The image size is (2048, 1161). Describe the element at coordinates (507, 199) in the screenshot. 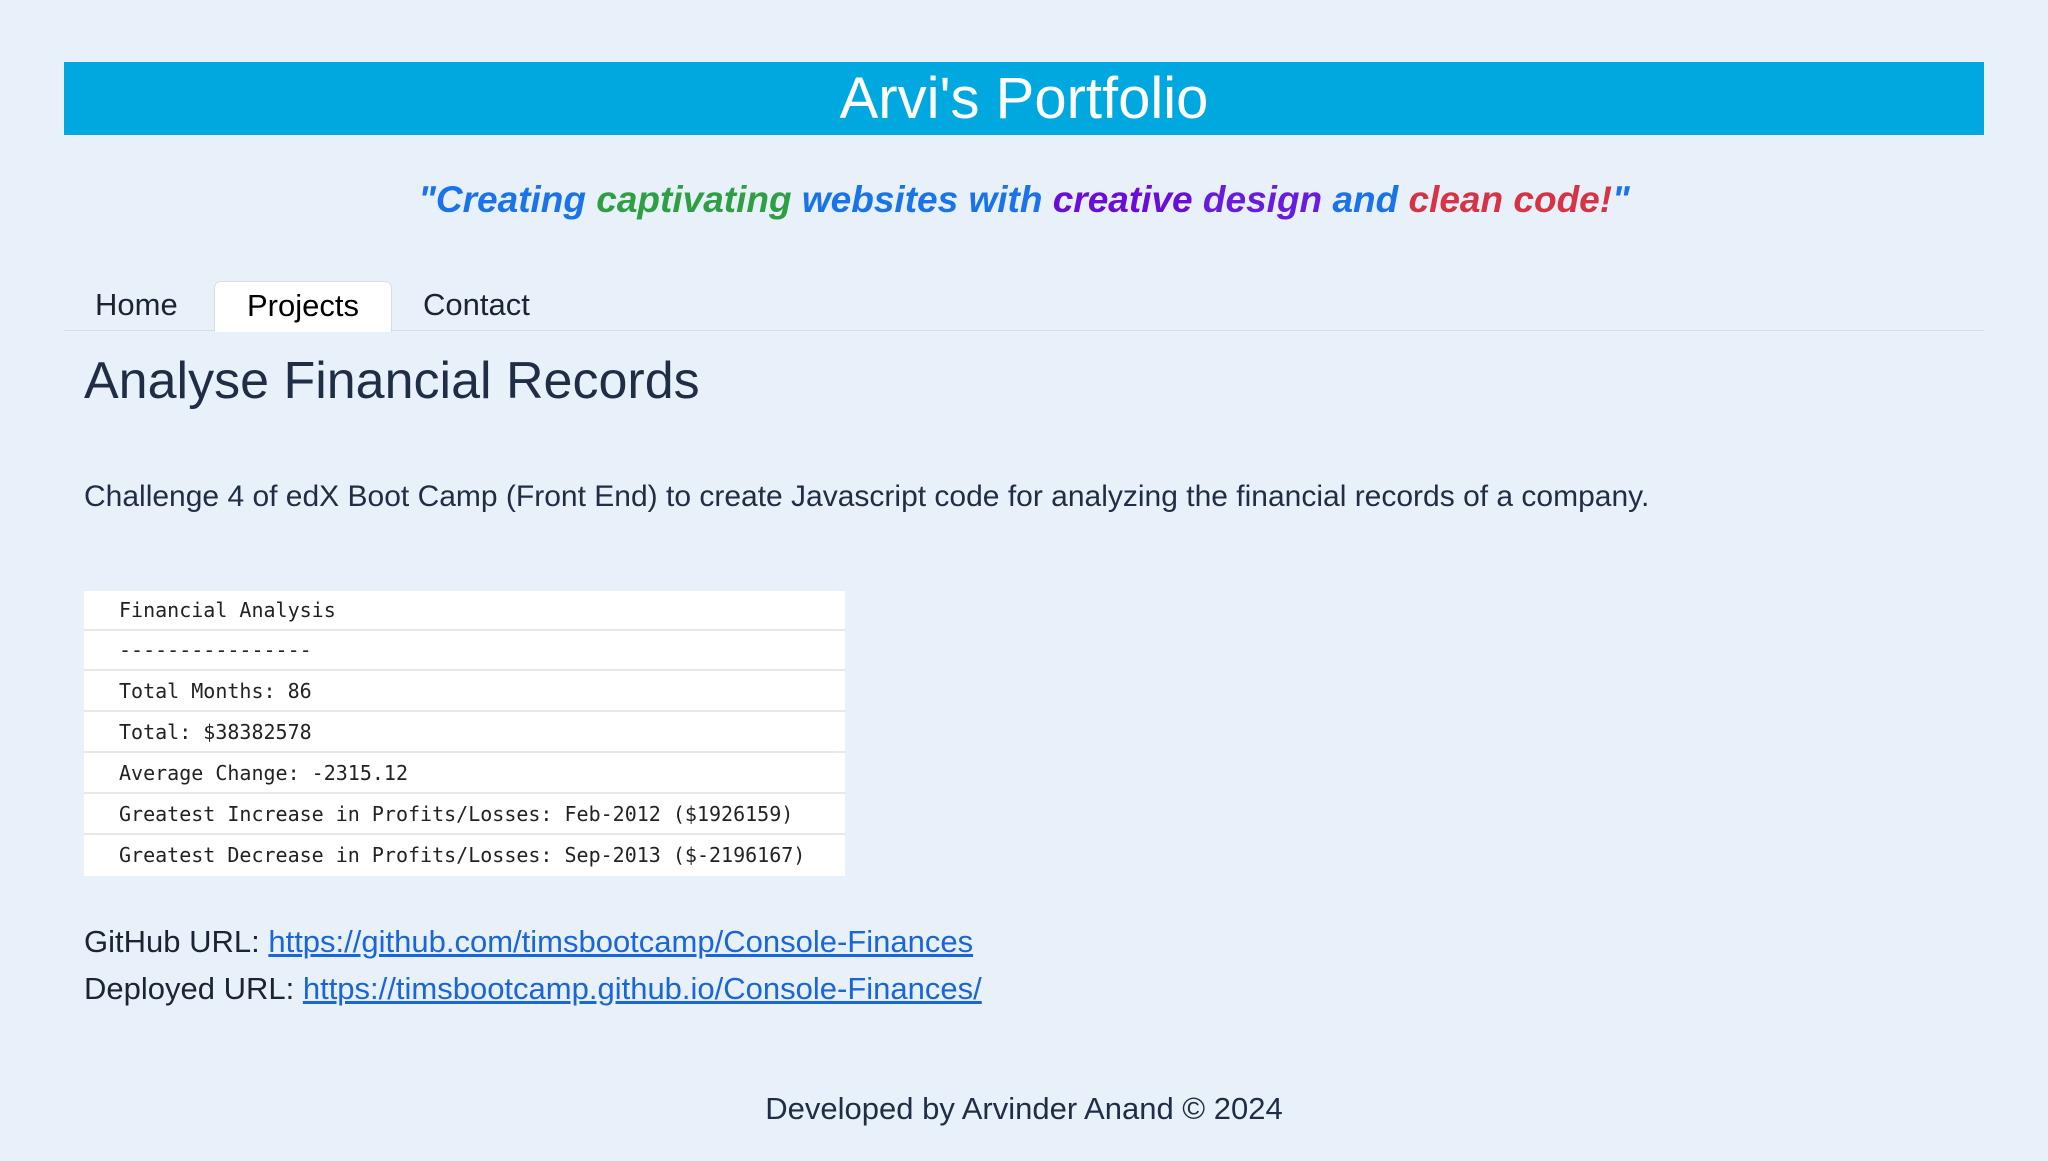

I see `tagline-segment: "Creating` at that location.